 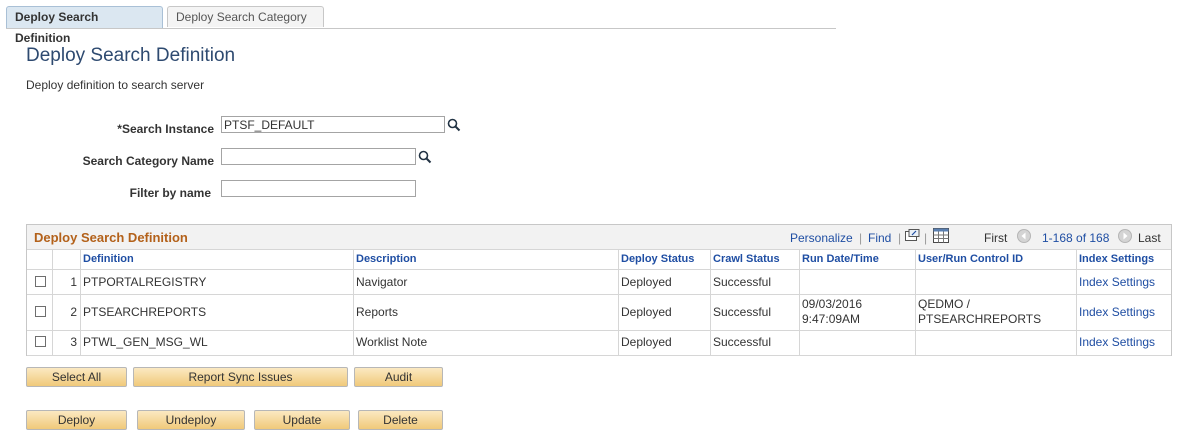 What do you see at coordinates (821, 238) in the screenshot?
I see `personalize-link: Personalize` at bounding box center [821, 238].